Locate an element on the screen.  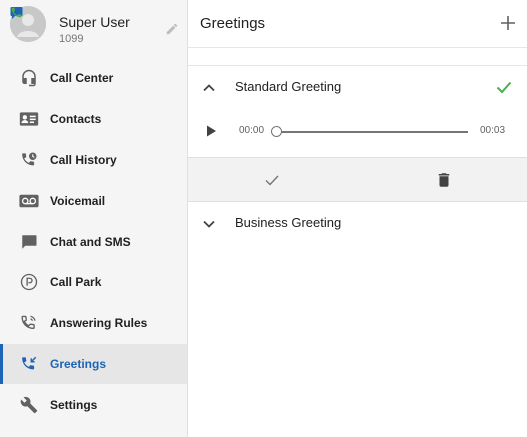
voicemail-icon is located at coordinates (29, 201).